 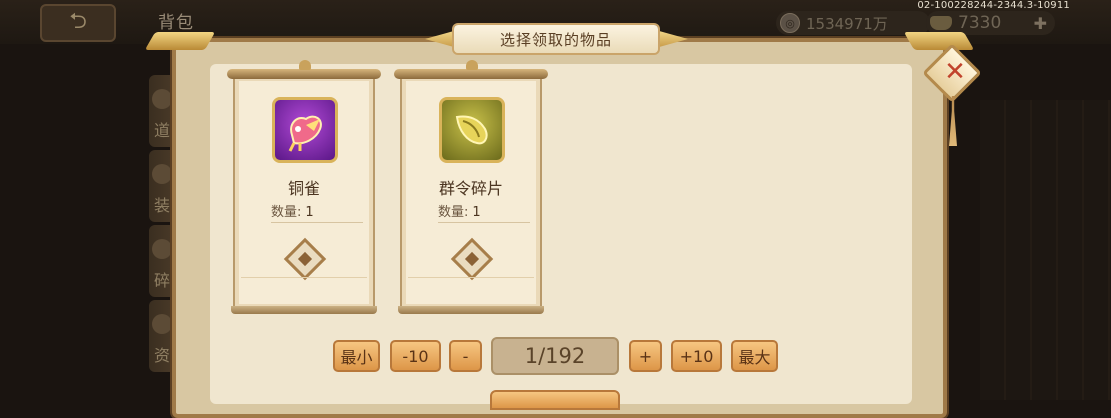 I want to click on background-shelf, so click(x=1045, y=250).